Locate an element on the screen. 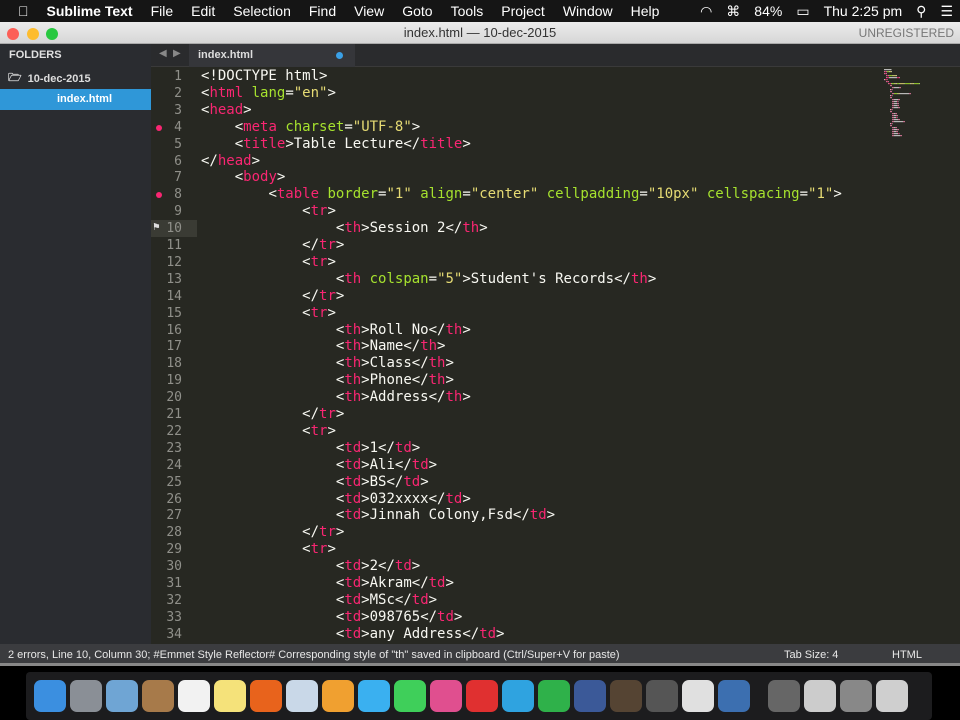  code-line: 4 <meta charset="UTF-8"> is located at coordinates (555, 127).